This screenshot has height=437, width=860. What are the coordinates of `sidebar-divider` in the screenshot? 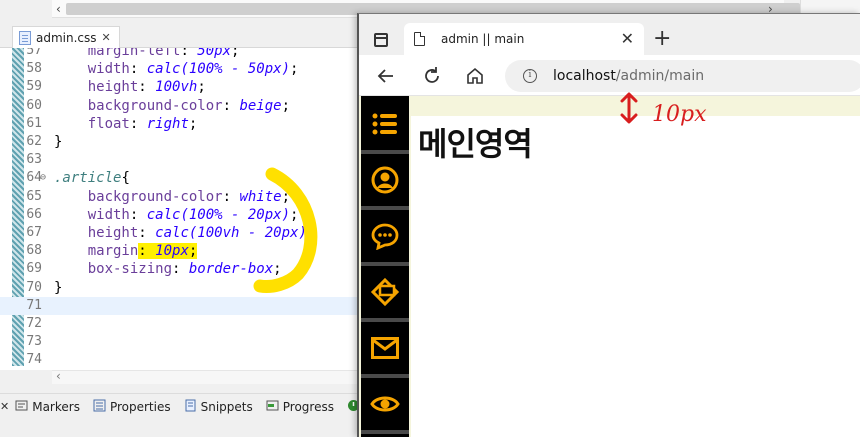 It's located at (385, 432).